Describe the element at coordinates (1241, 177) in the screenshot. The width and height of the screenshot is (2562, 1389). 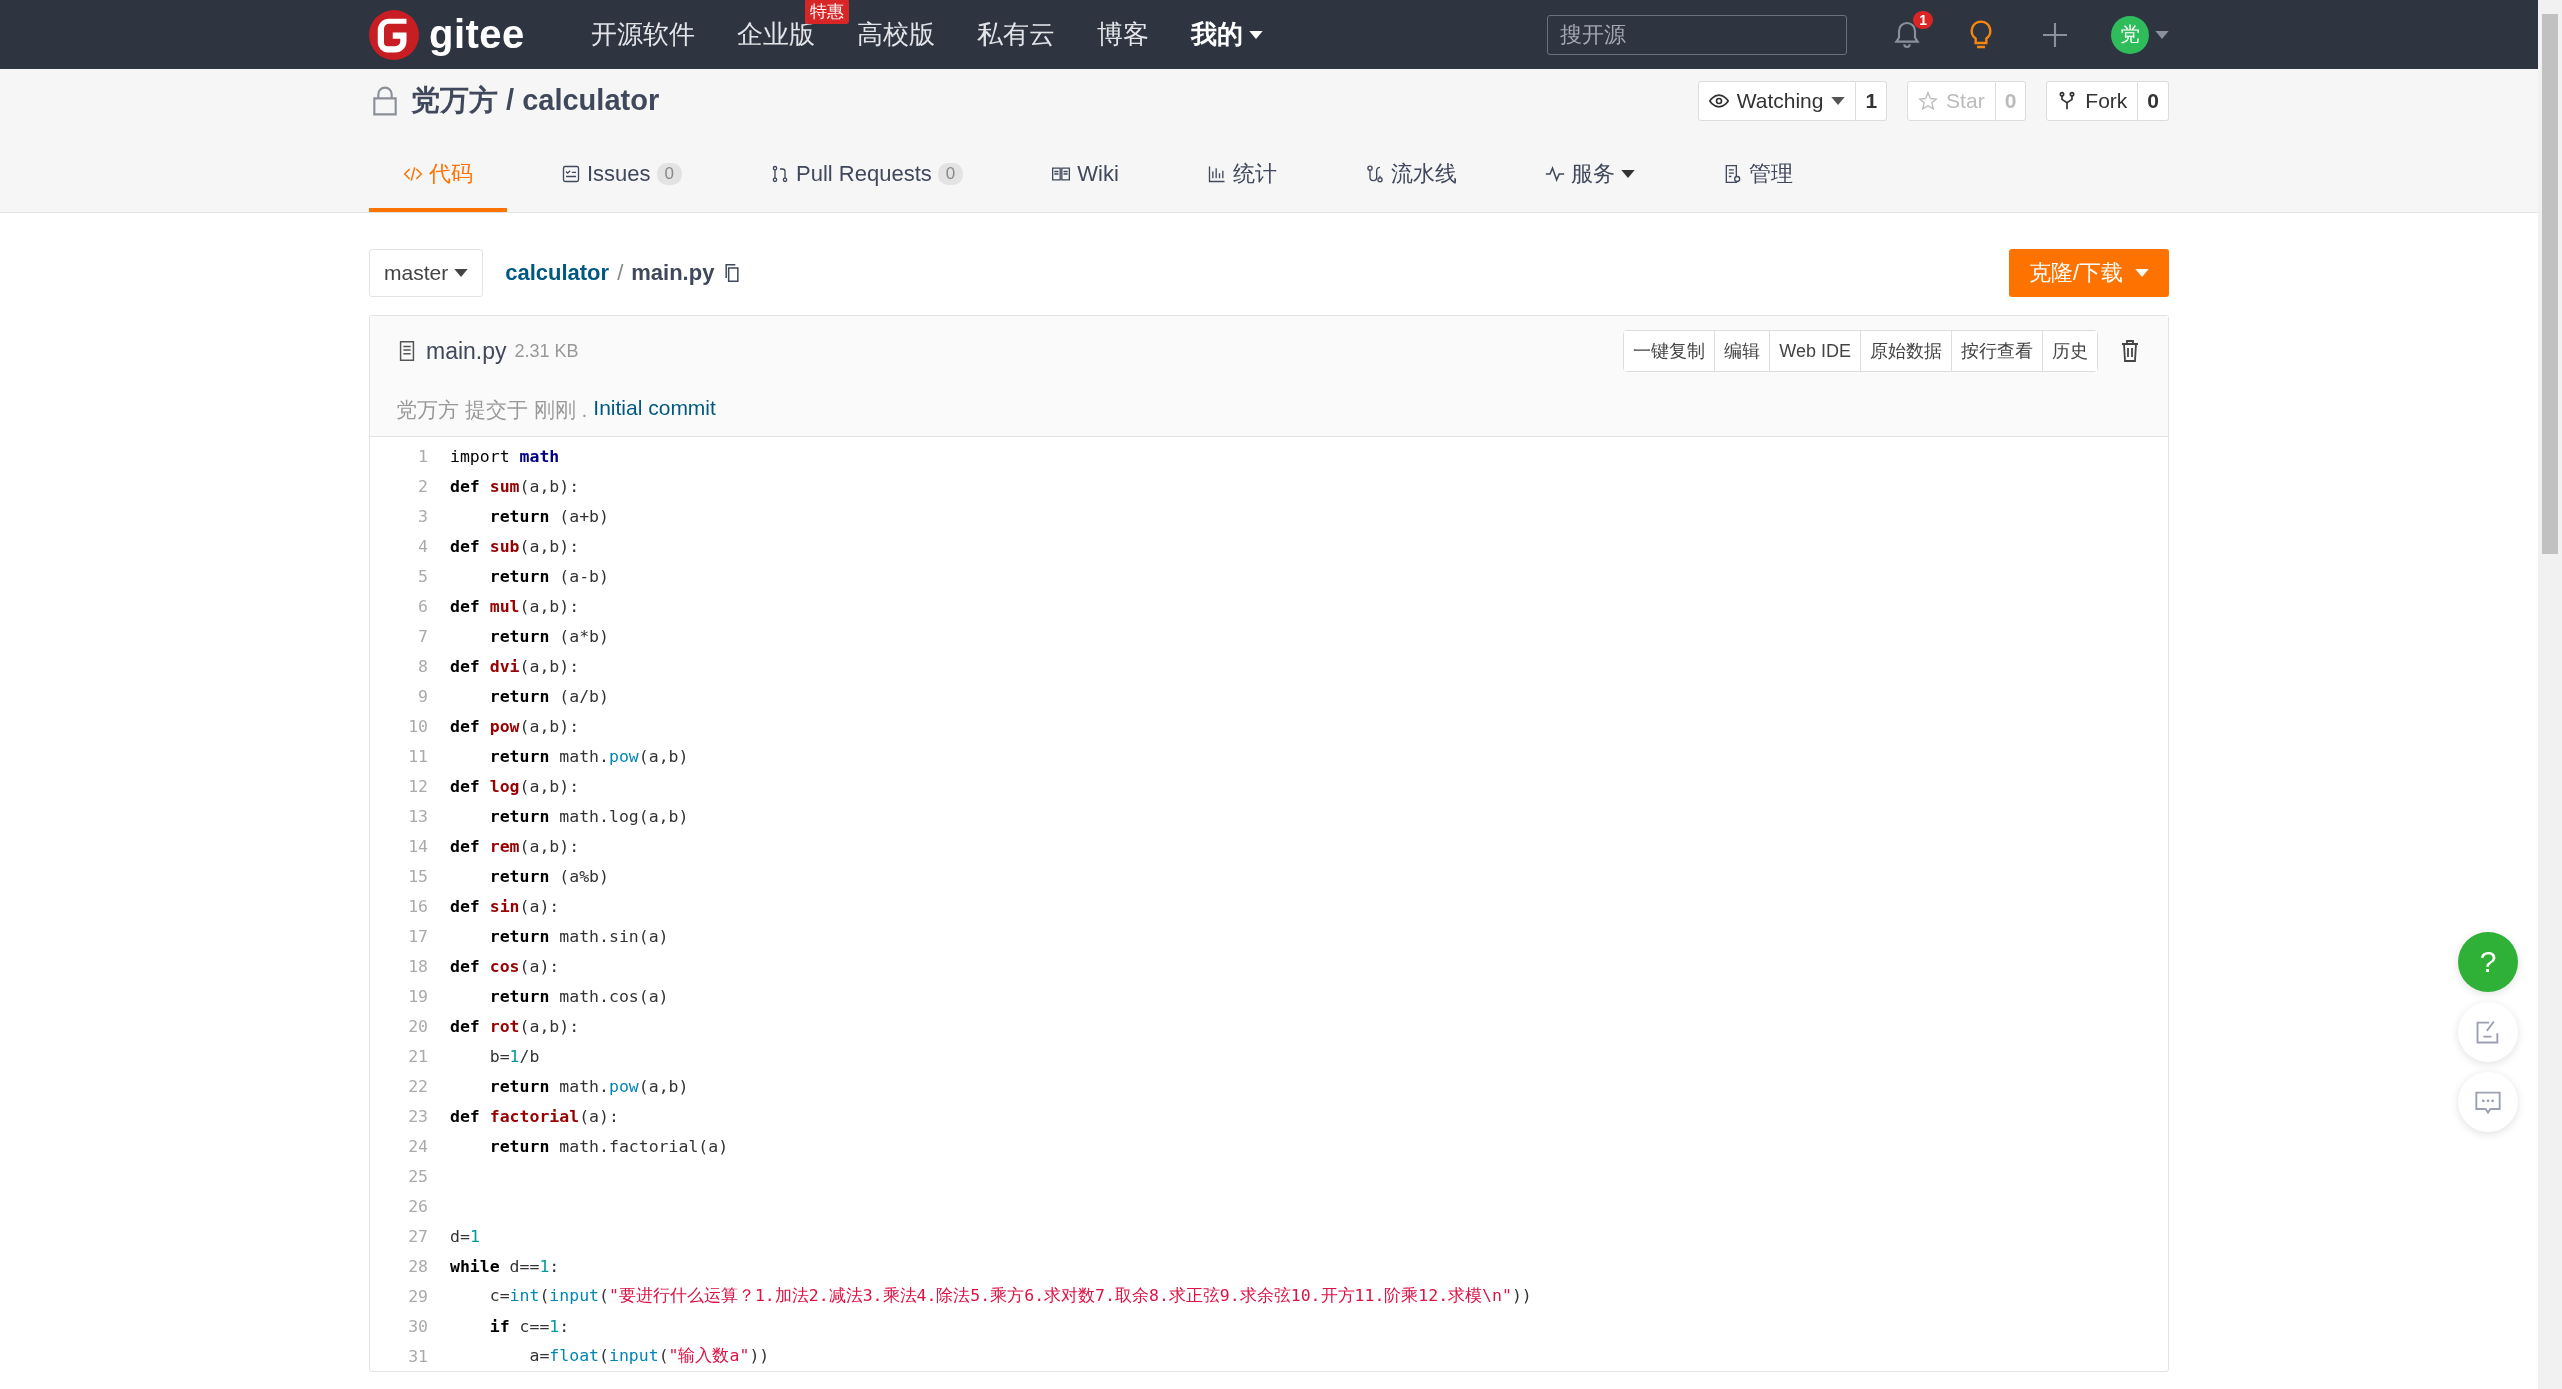
I see `repo-tab: 统计` at that location.